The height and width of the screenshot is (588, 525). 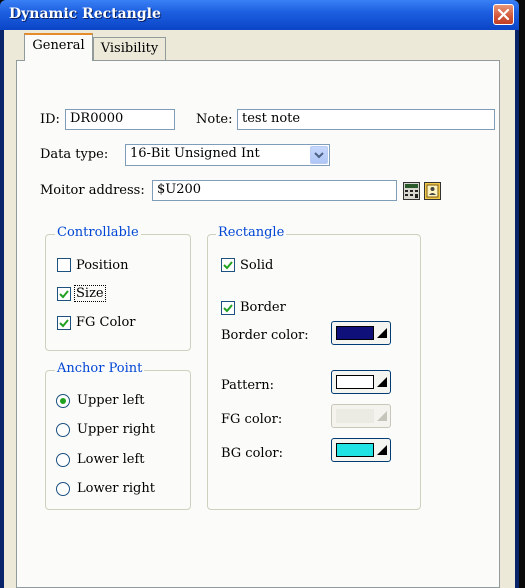 I want to click on upper-right-label: Upper right, so click(x=116, y=429).